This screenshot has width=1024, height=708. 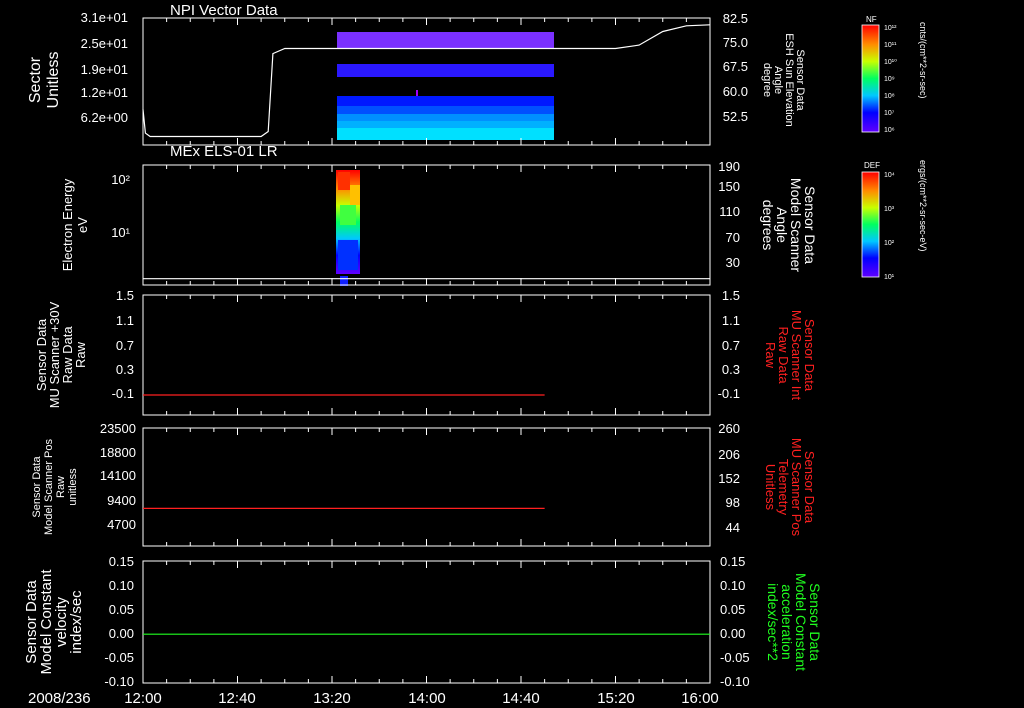 I want to click on colorbar-tick: 10⁴, so click(x=889, y=175).